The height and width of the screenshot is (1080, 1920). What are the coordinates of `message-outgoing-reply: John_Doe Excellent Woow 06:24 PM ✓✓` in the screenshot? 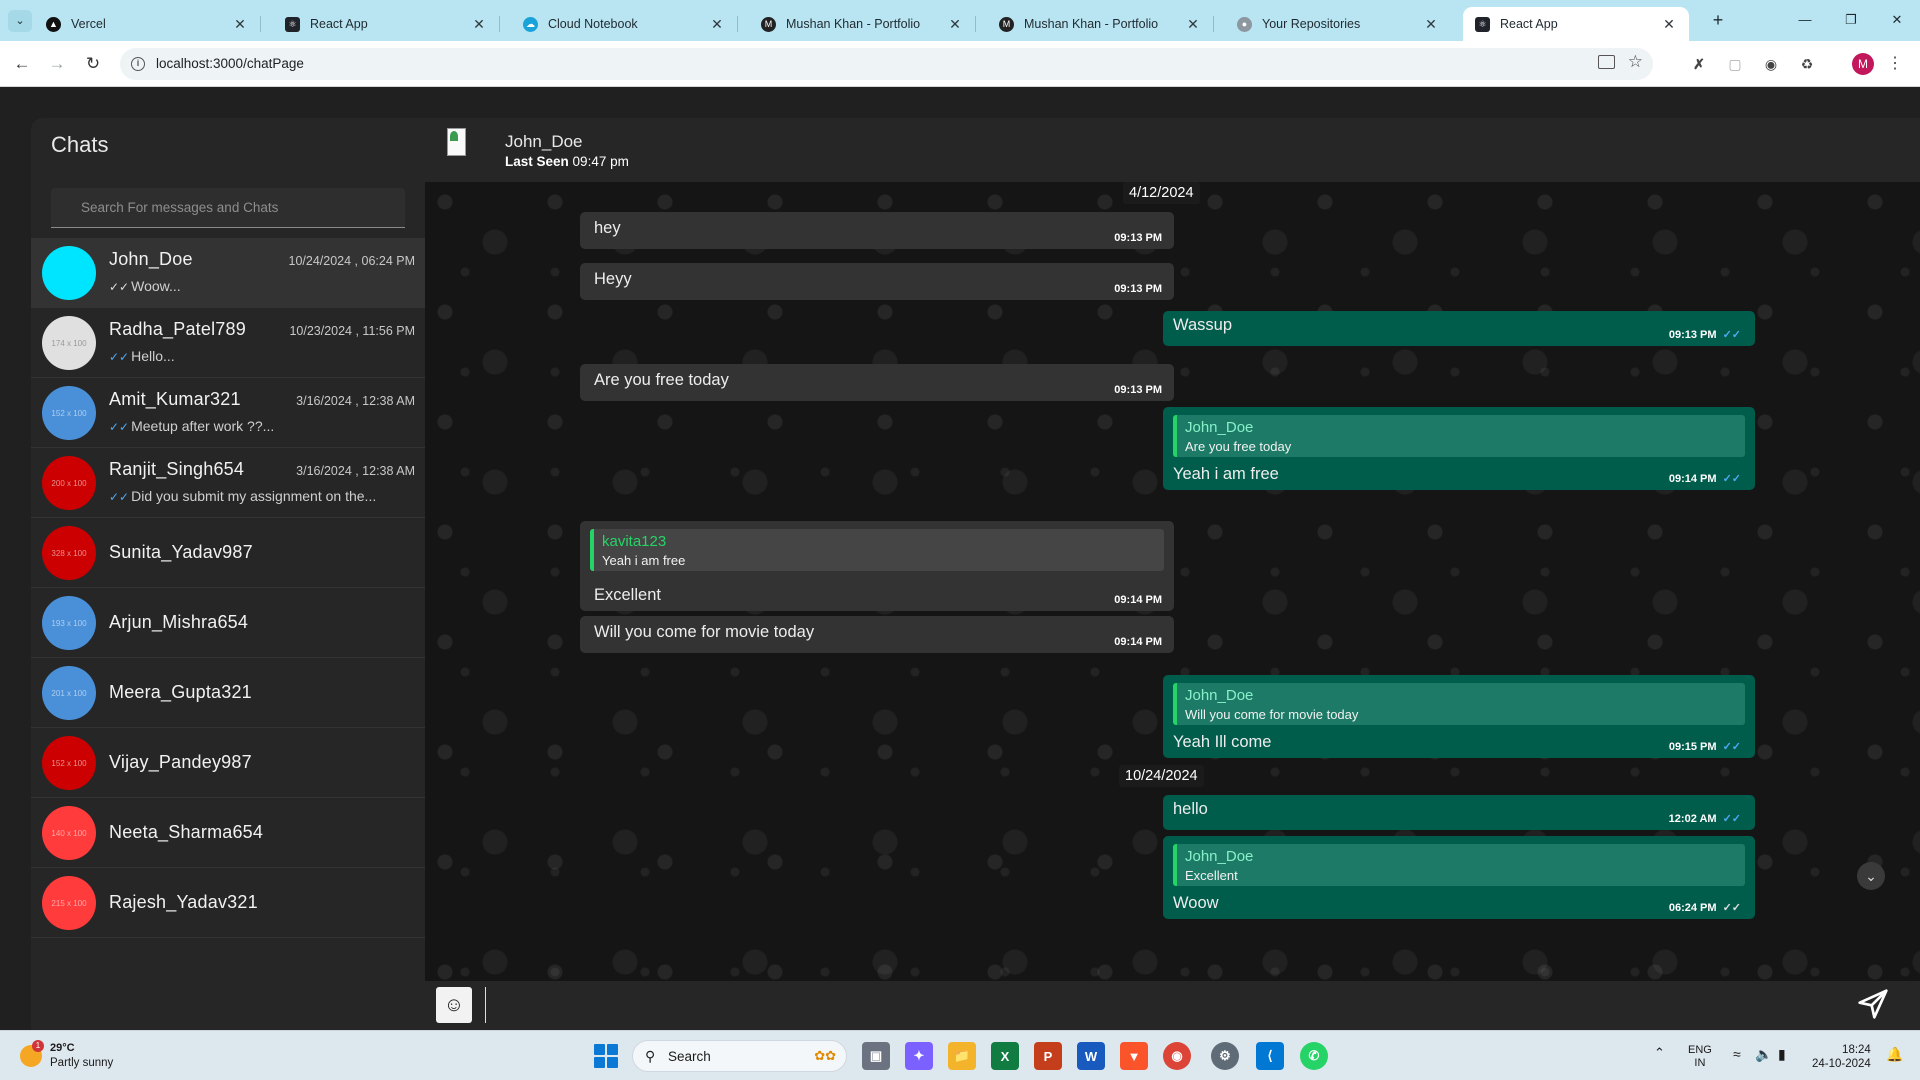 It's located at (1459, 877).